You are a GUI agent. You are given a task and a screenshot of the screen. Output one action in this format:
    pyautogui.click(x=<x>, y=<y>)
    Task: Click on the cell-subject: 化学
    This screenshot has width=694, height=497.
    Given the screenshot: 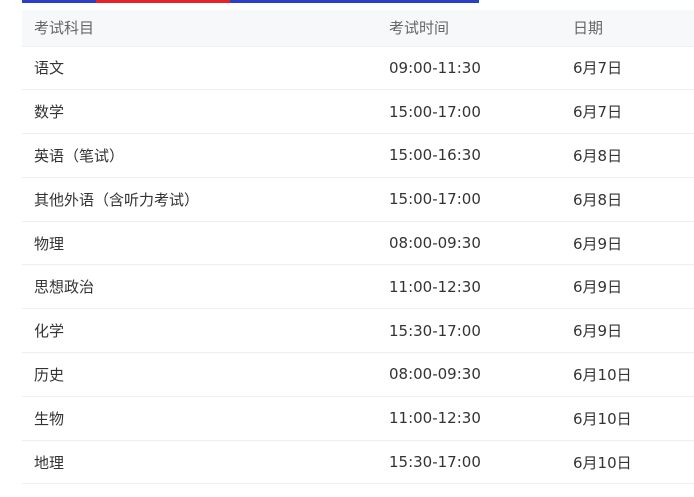 What is the action you would take?
    pyautogui.click(x=199, y=331)
    